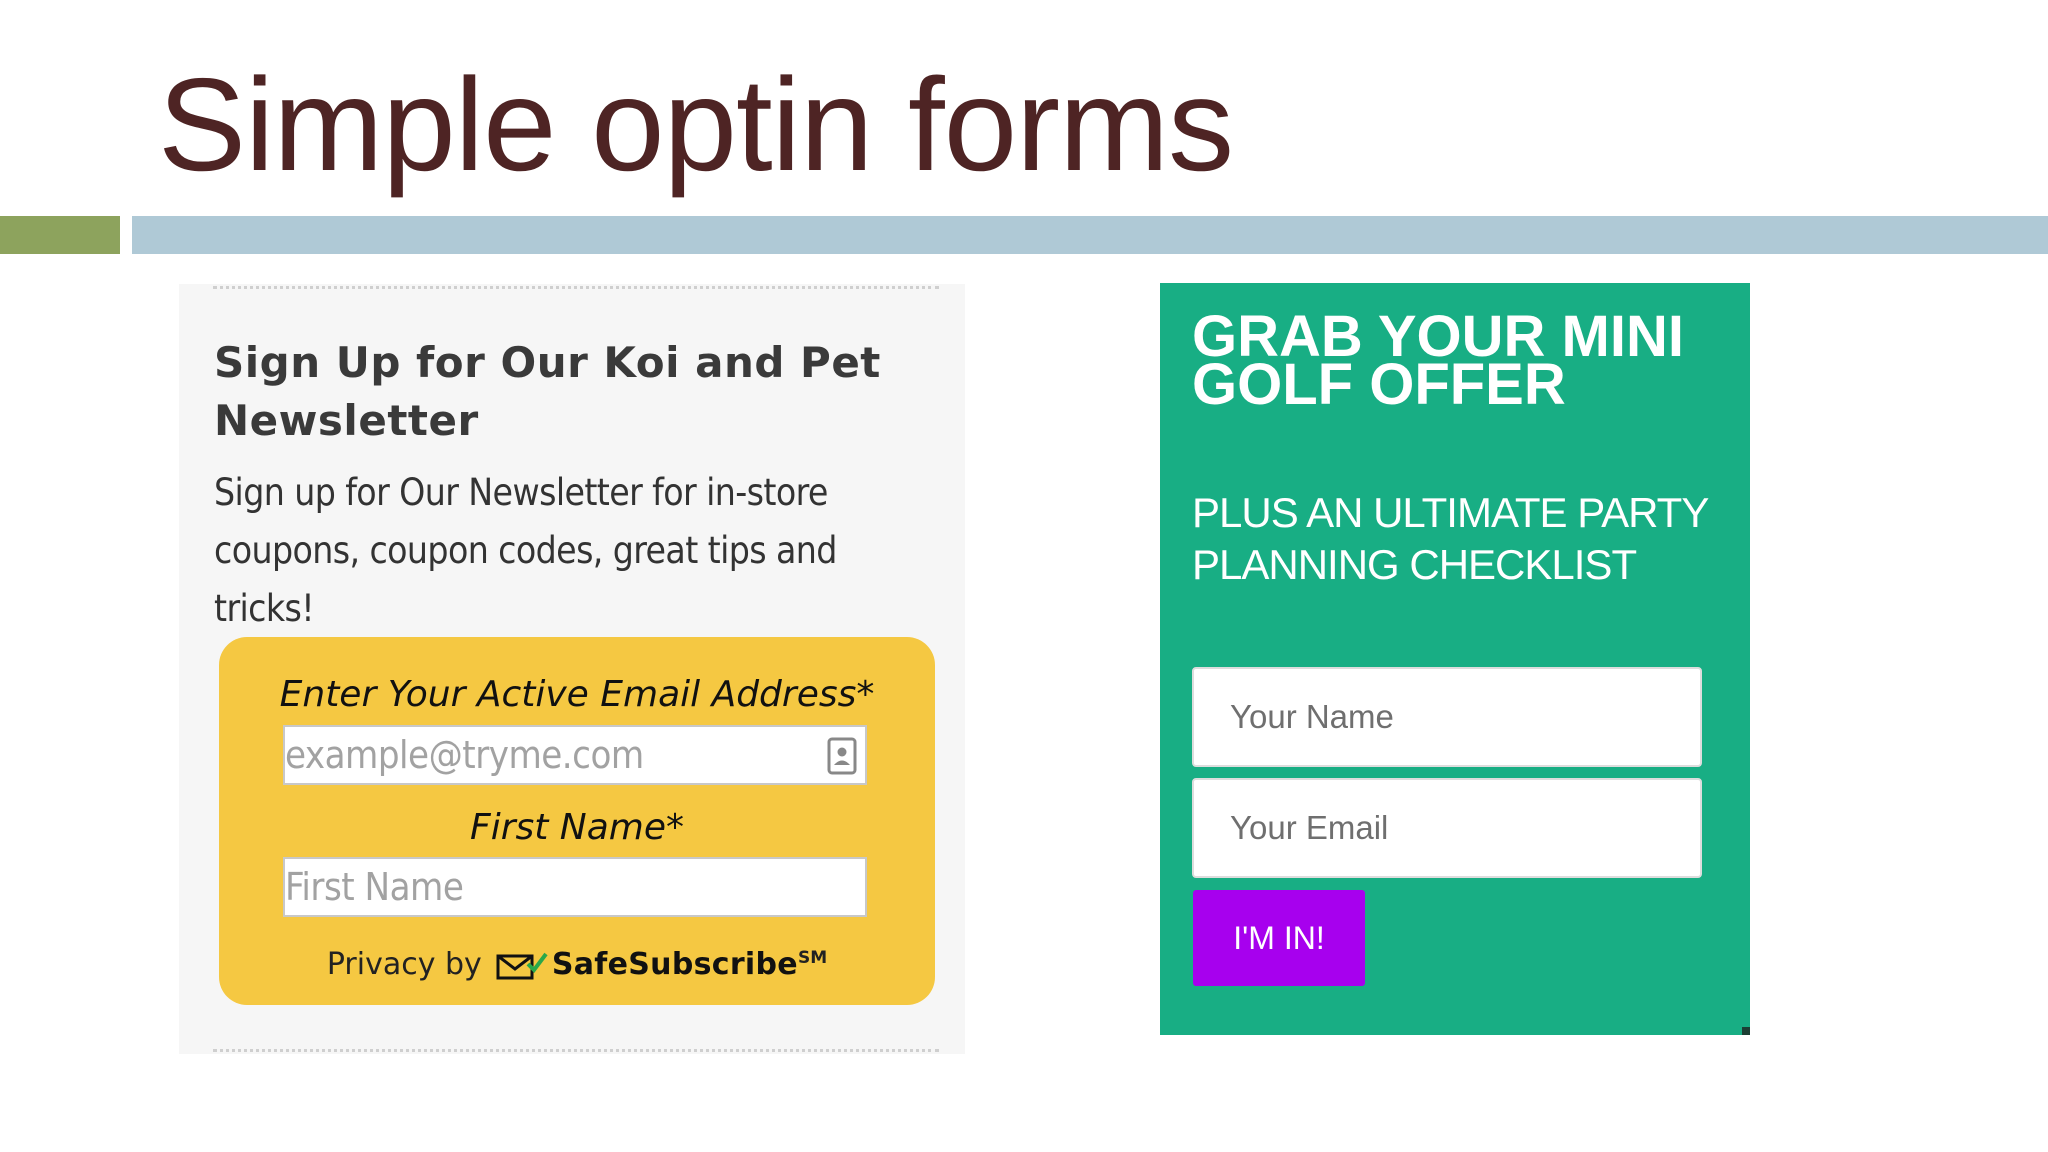 The width and height of the screenshot is (2048, 1152). I want to click on first-name-placeholder: First Name, so click(374, 887).